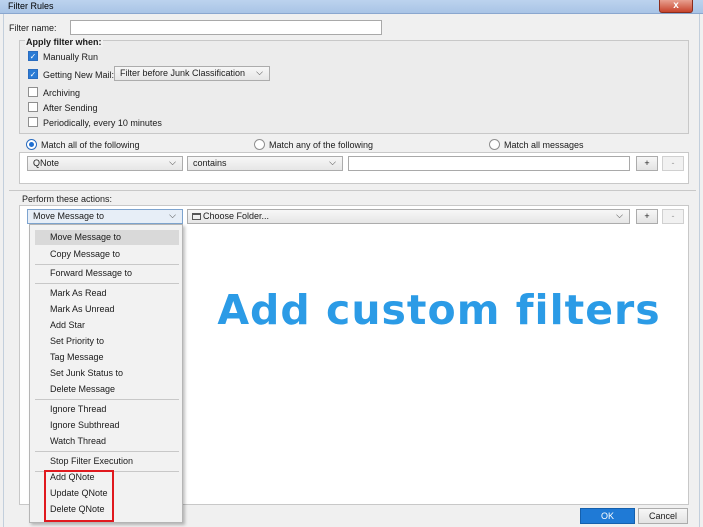 The width and height of the screenshot is (703, 527). What do you see at coordinates (106, 441) in the screenshot?
I see `menu-item-watch-thread: Watch Thread` at bounding box center [106, 441].